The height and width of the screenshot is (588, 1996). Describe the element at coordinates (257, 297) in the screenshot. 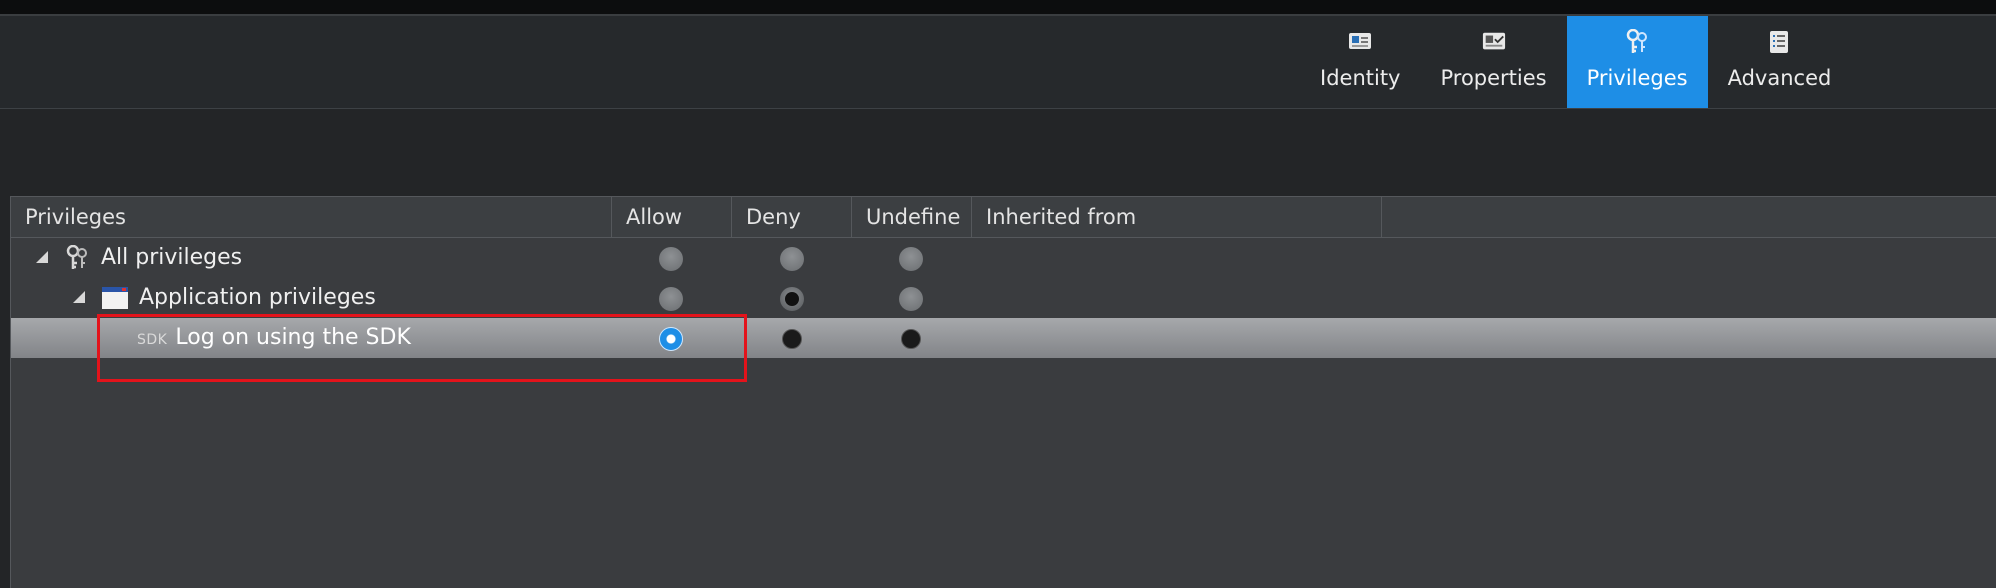

I see `row-label: Application privileges` at that location.